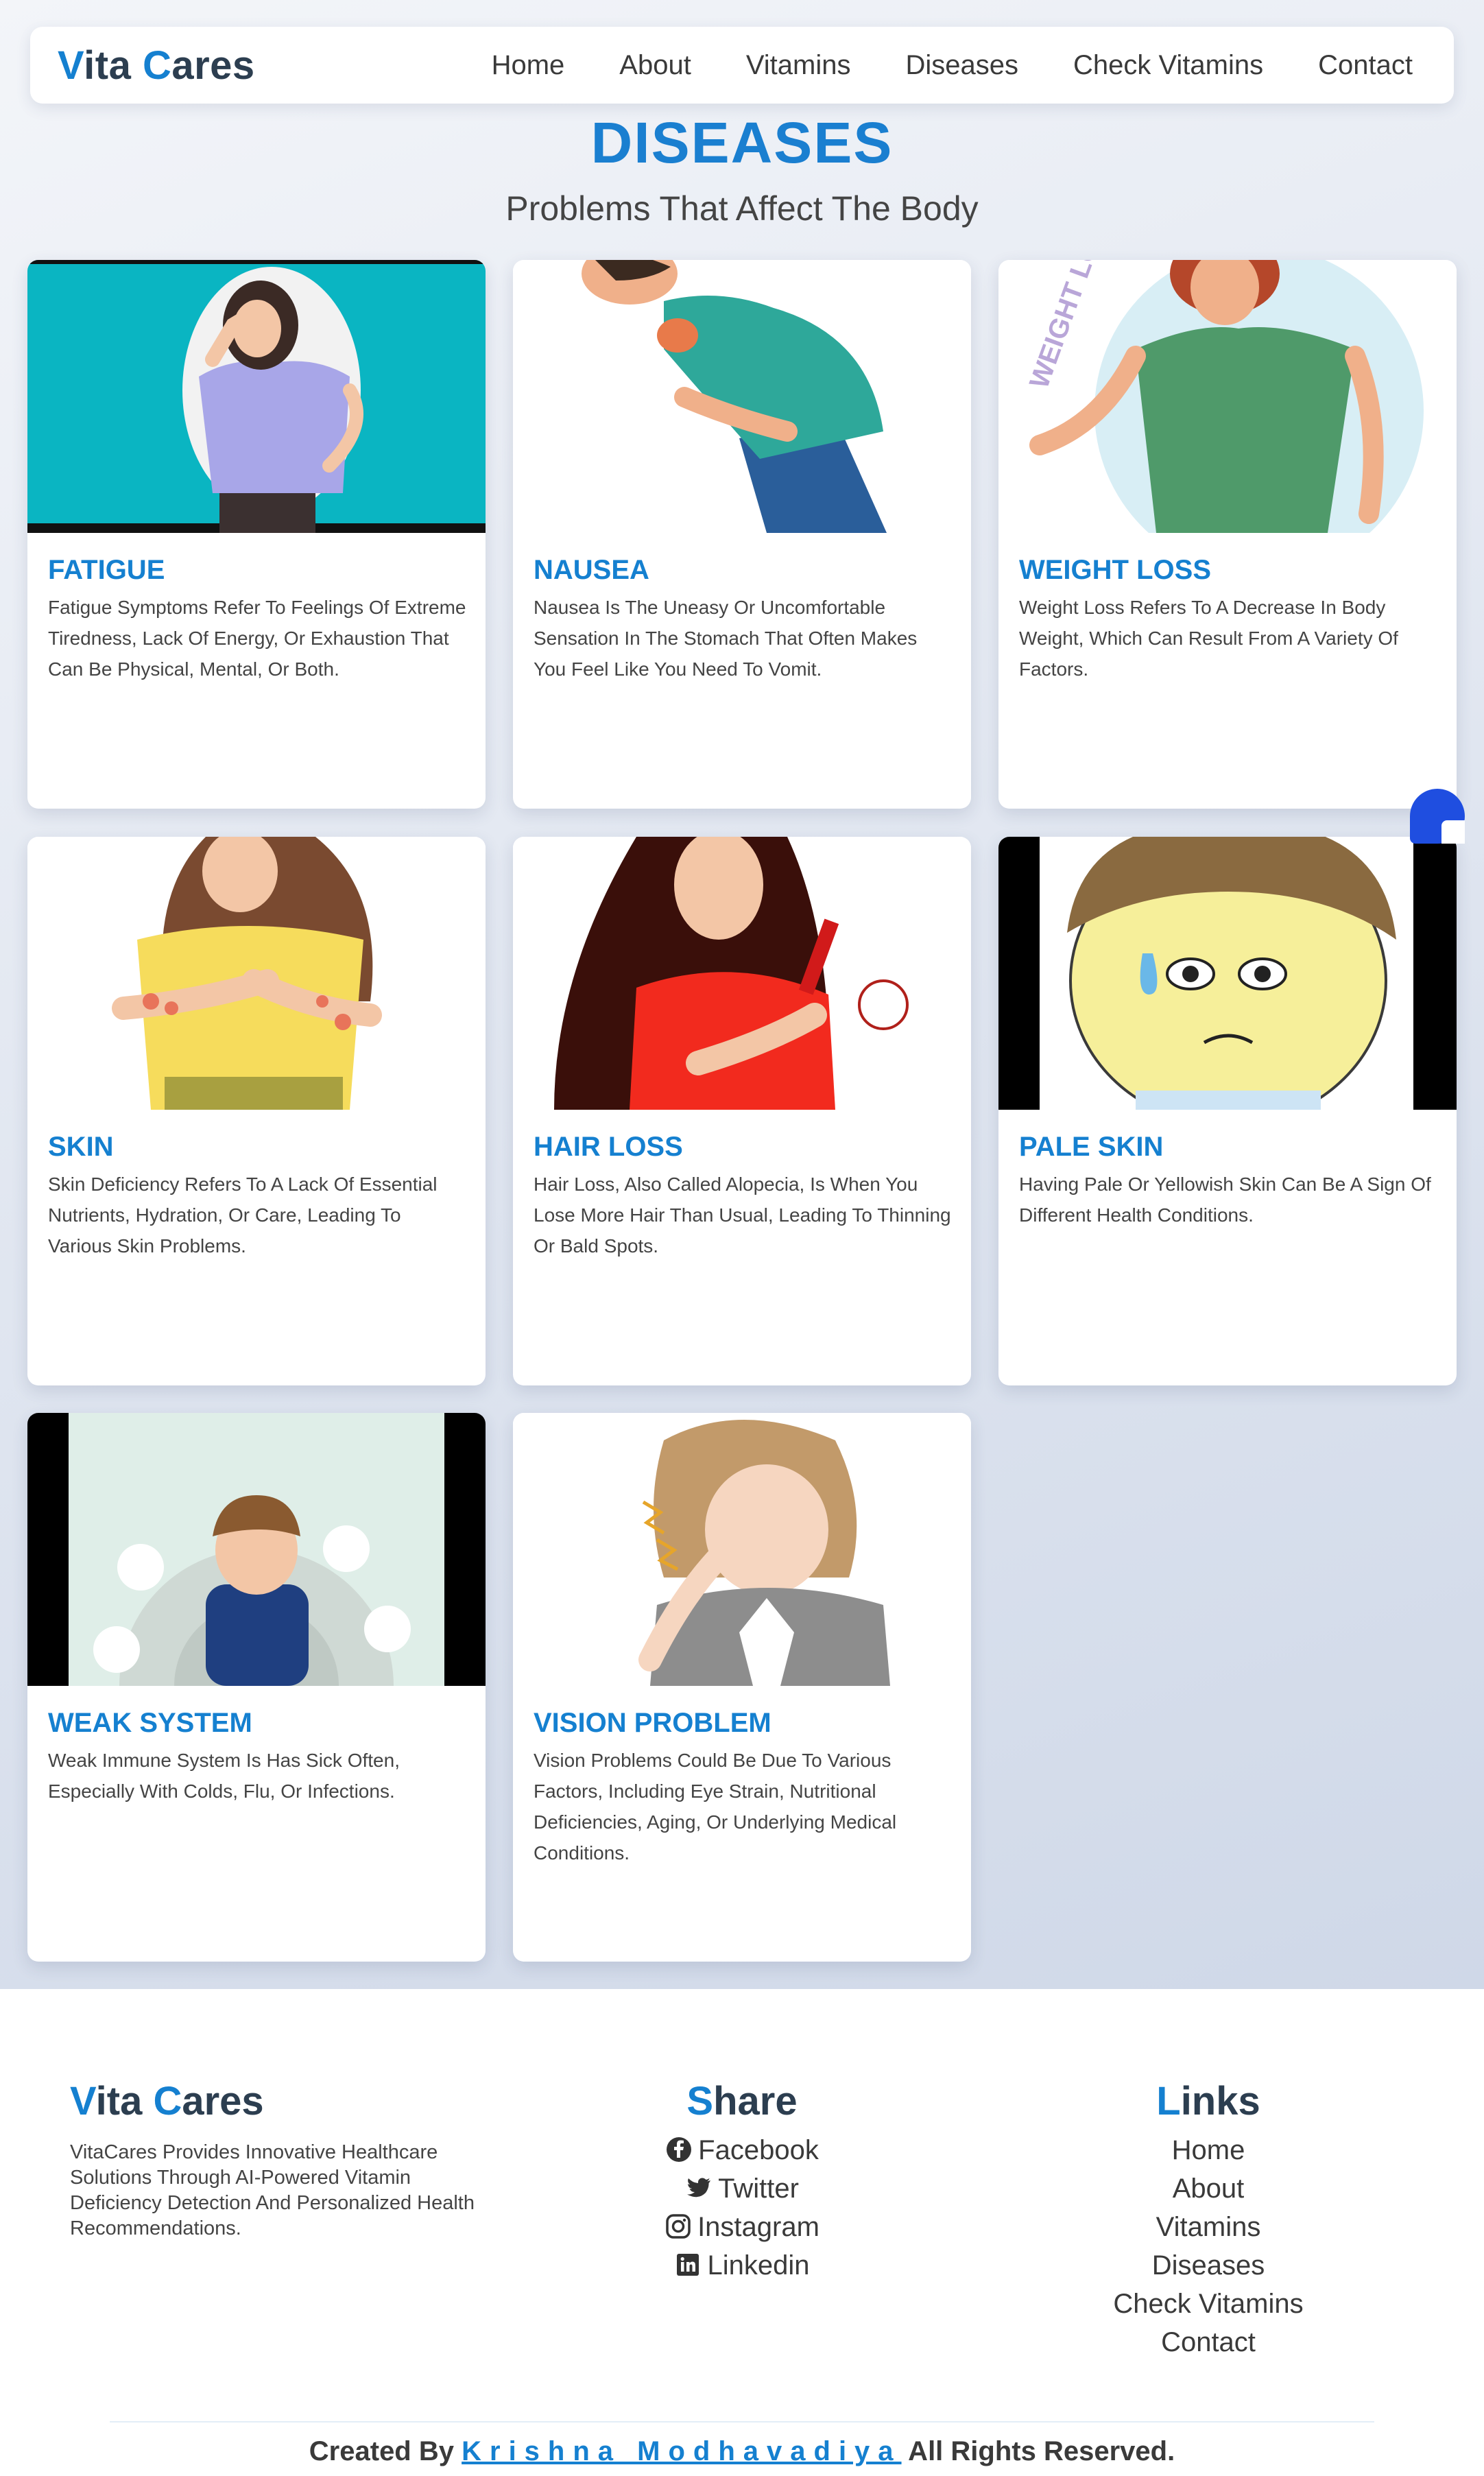 The height and width of the screenshot is (2476, 1484). I want to click on facebook-icon, so click(679, 2149).